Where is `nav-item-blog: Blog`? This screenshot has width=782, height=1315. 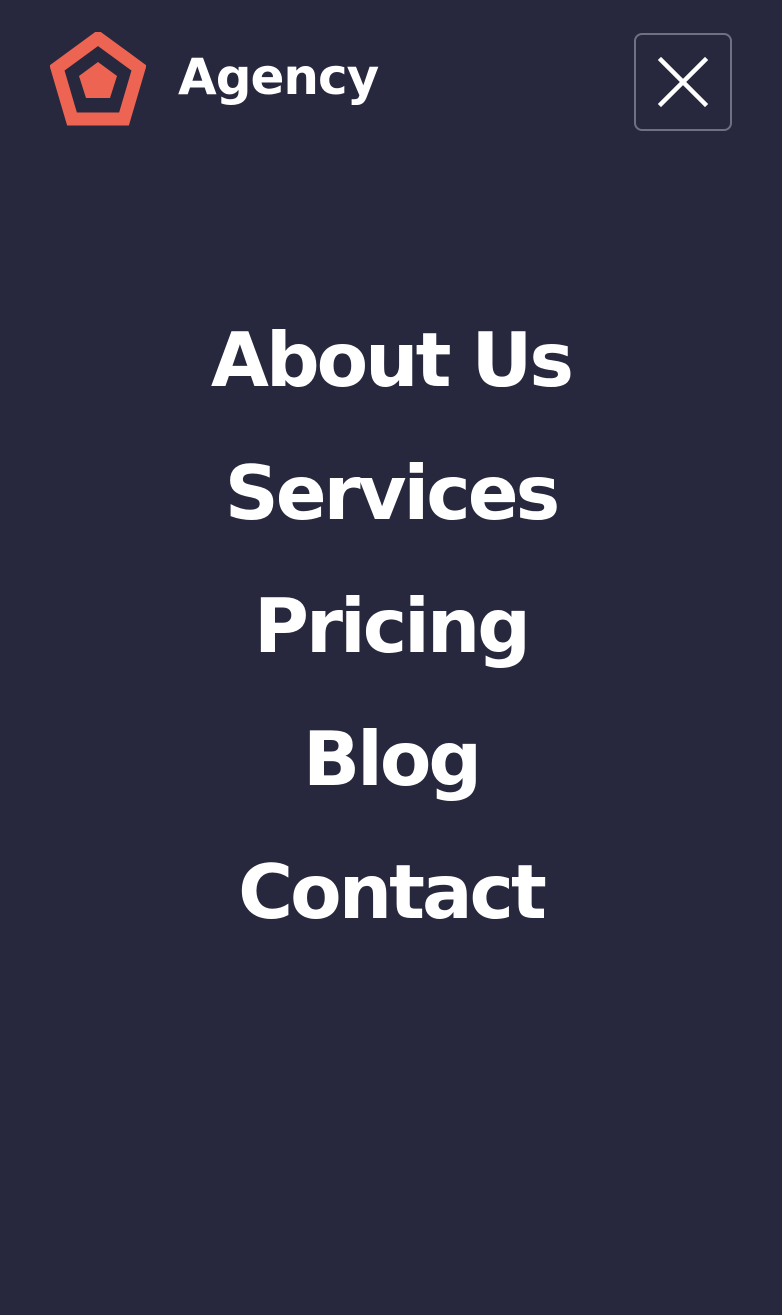
nav-item-blog: Blog is located at coordinates (392, 783).